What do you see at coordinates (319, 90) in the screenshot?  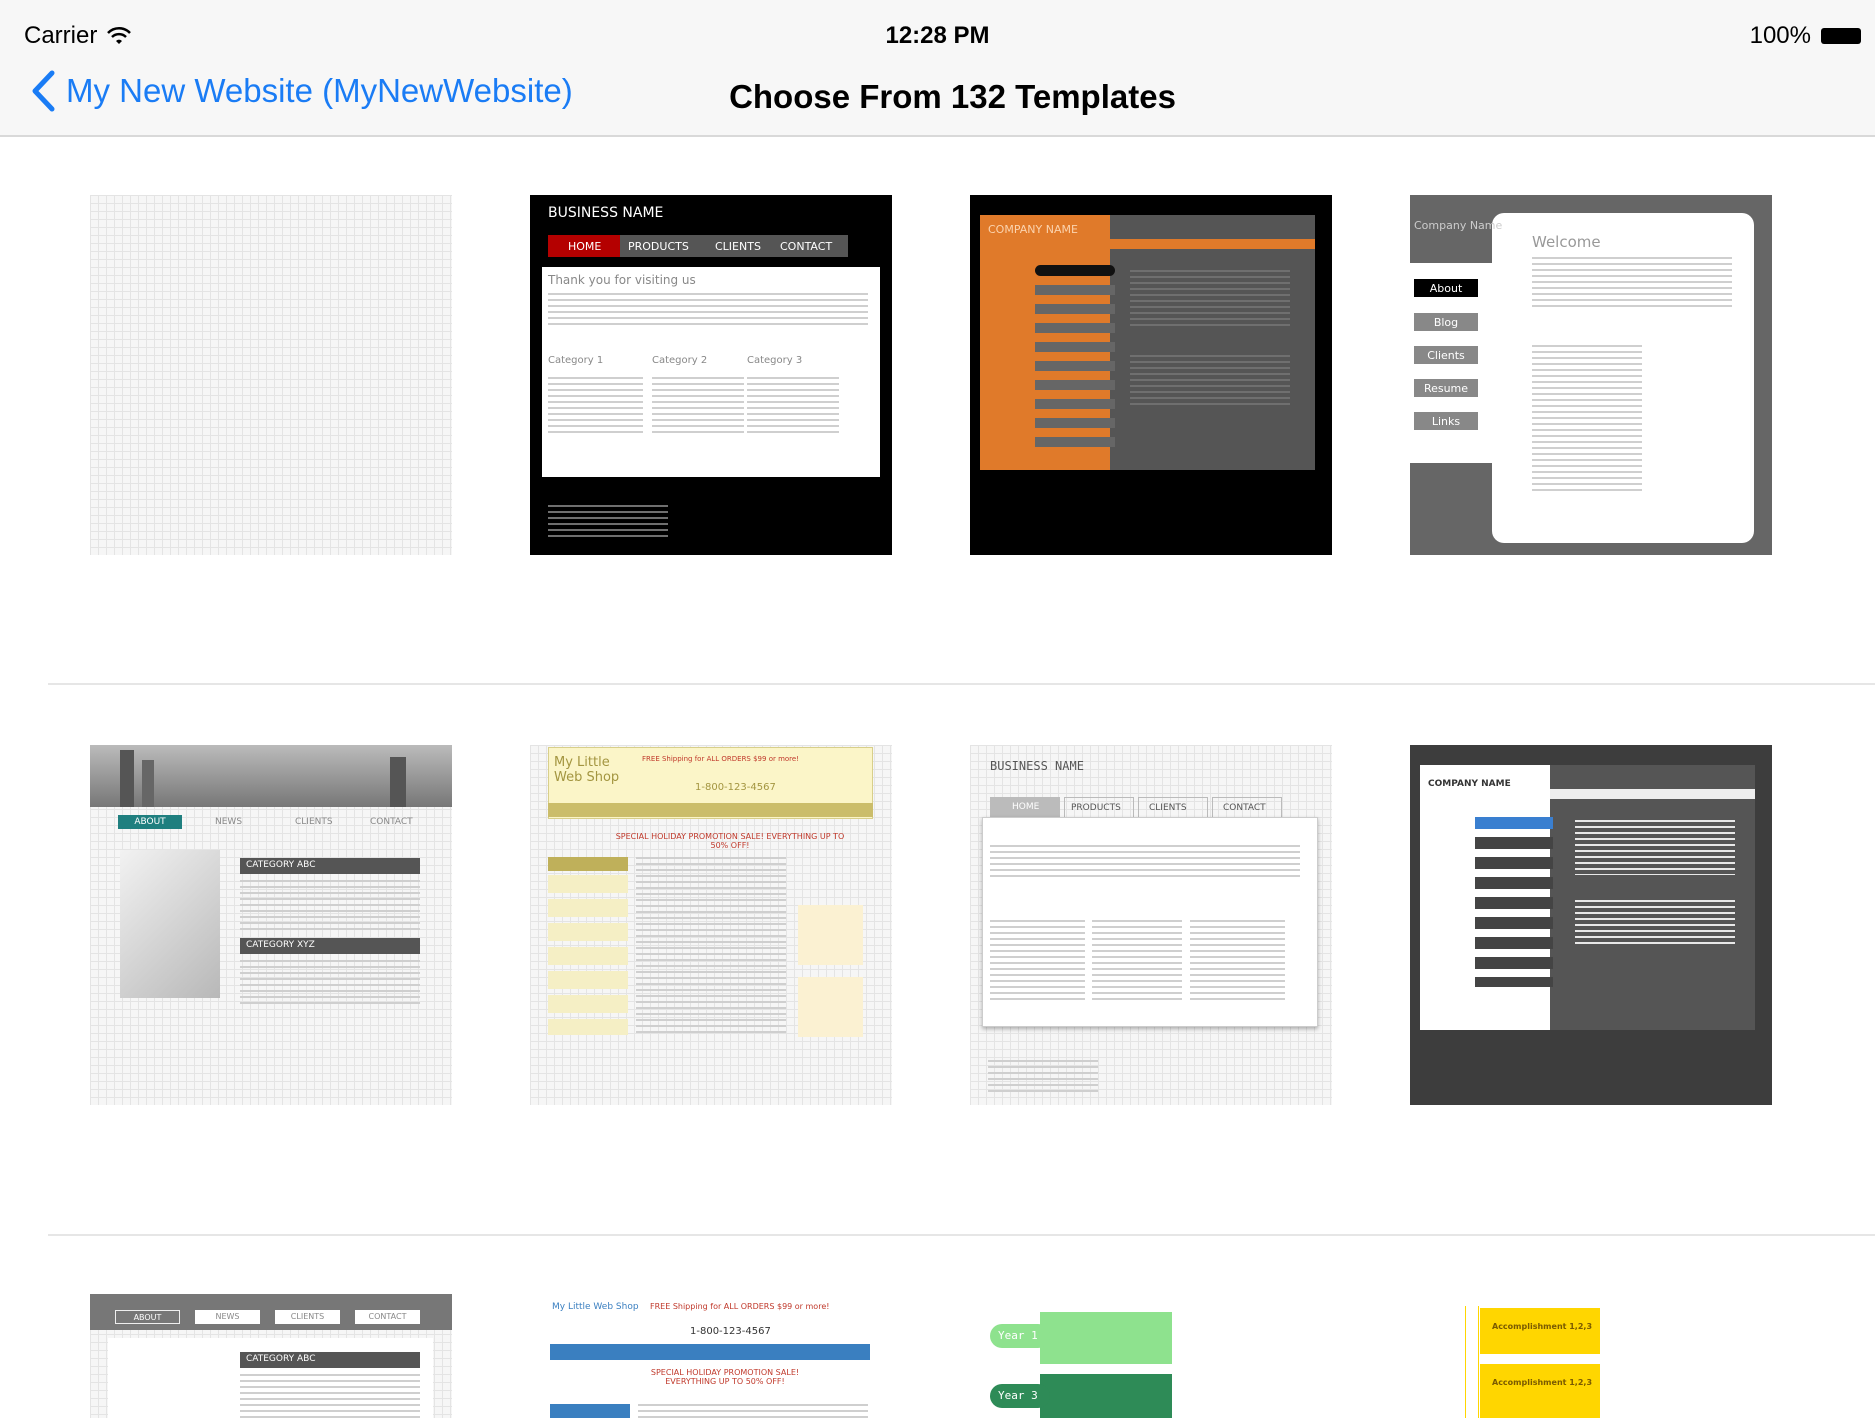 I see `back-button-label: My New Website (MyNewWebsite)` at bounding box center [319, 90].